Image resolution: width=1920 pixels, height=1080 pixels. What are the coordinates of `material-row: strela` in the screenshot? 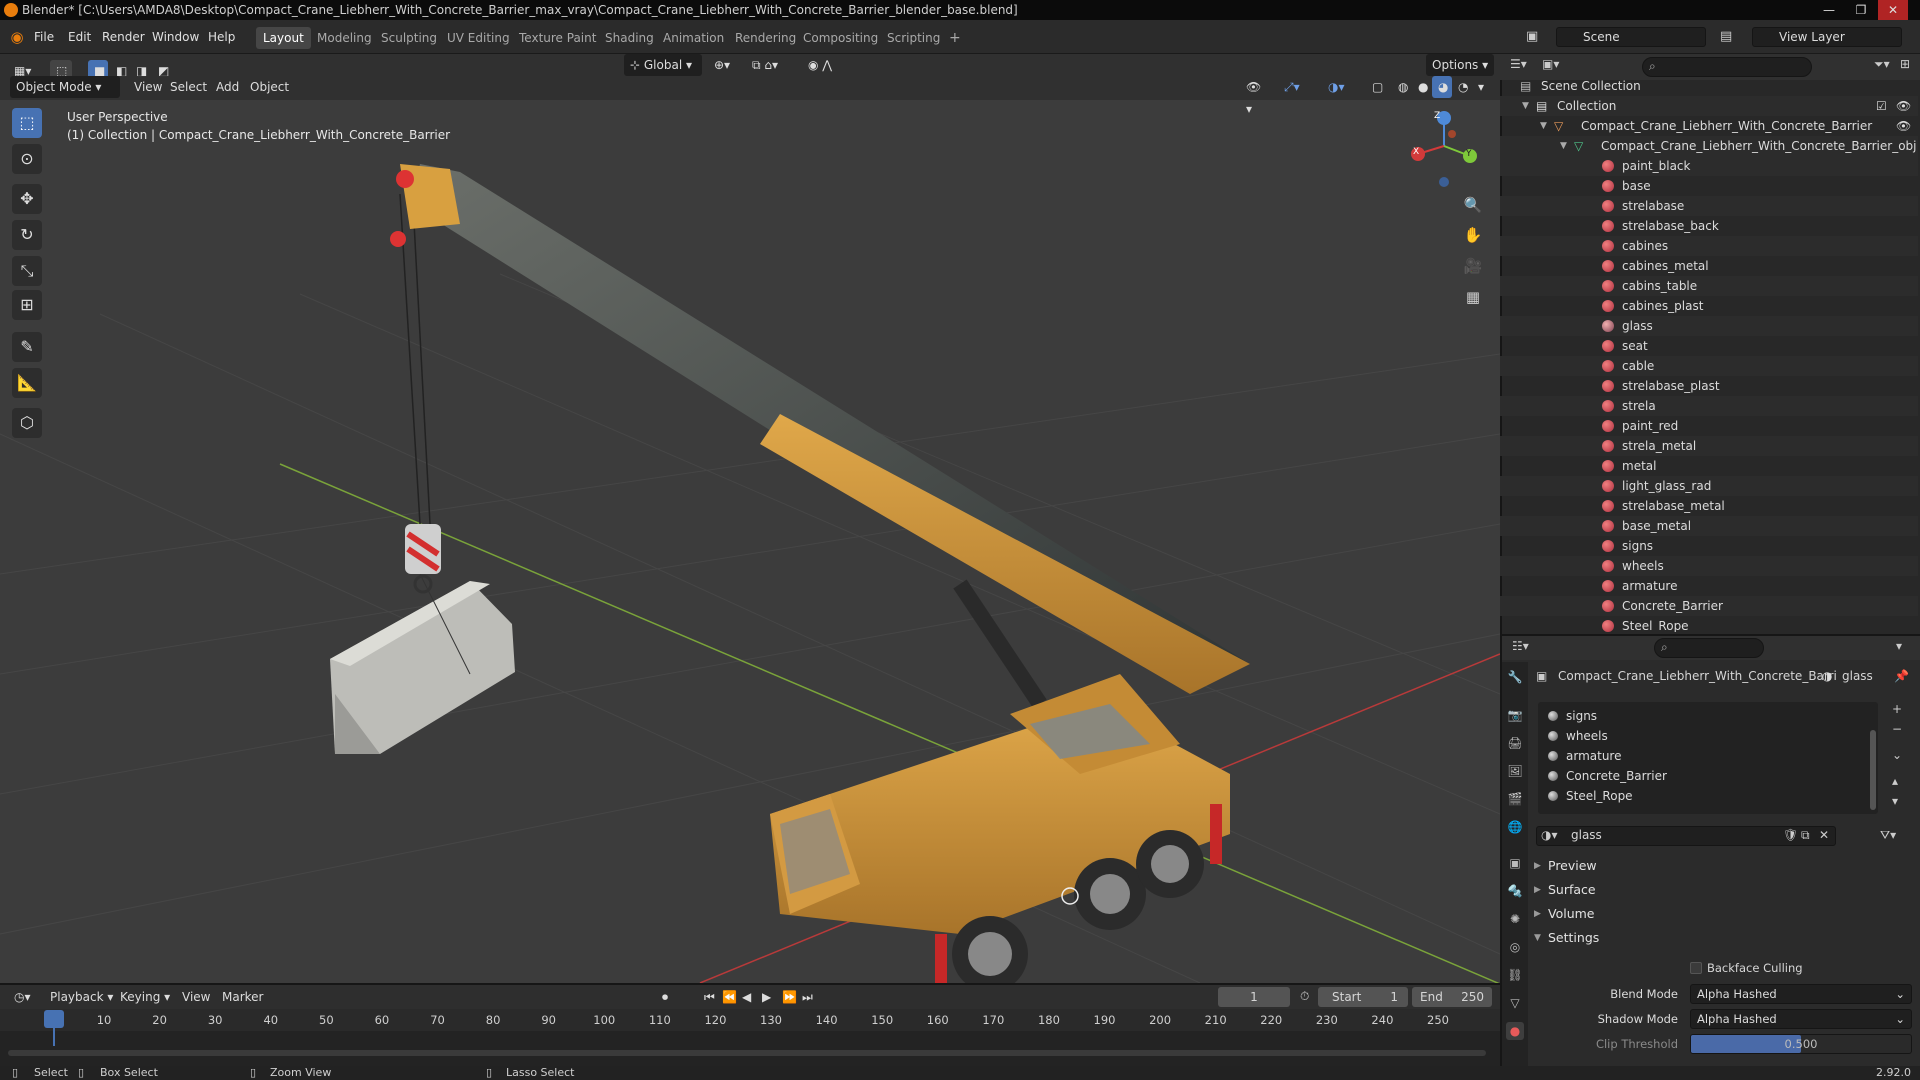 It's located at (1709, 406).